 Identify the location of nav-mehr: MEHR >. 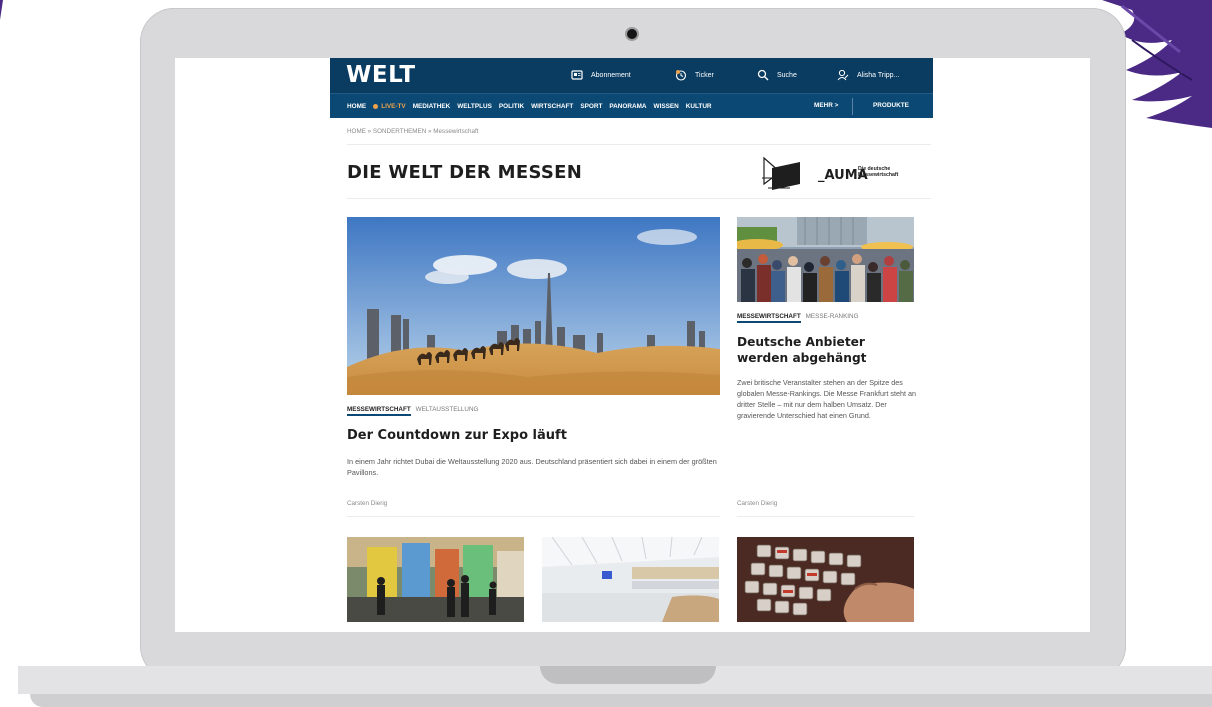
(826, 105).